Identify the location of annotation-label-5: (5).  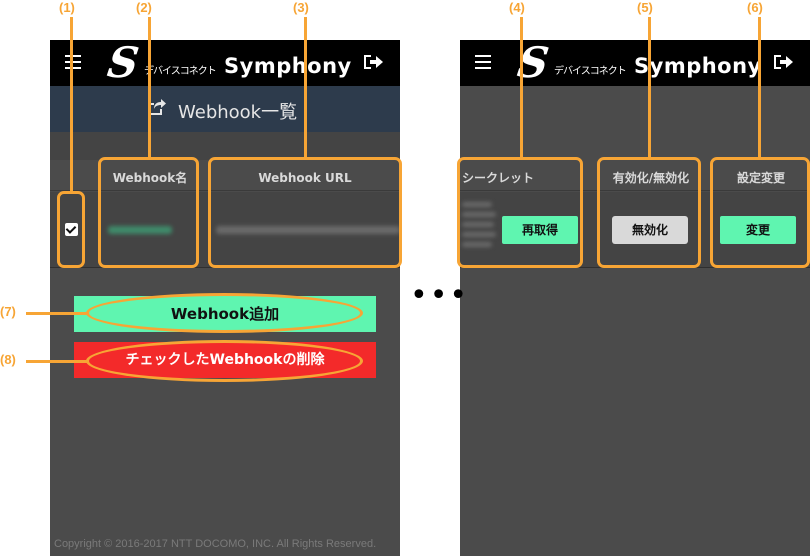
(645, 7).